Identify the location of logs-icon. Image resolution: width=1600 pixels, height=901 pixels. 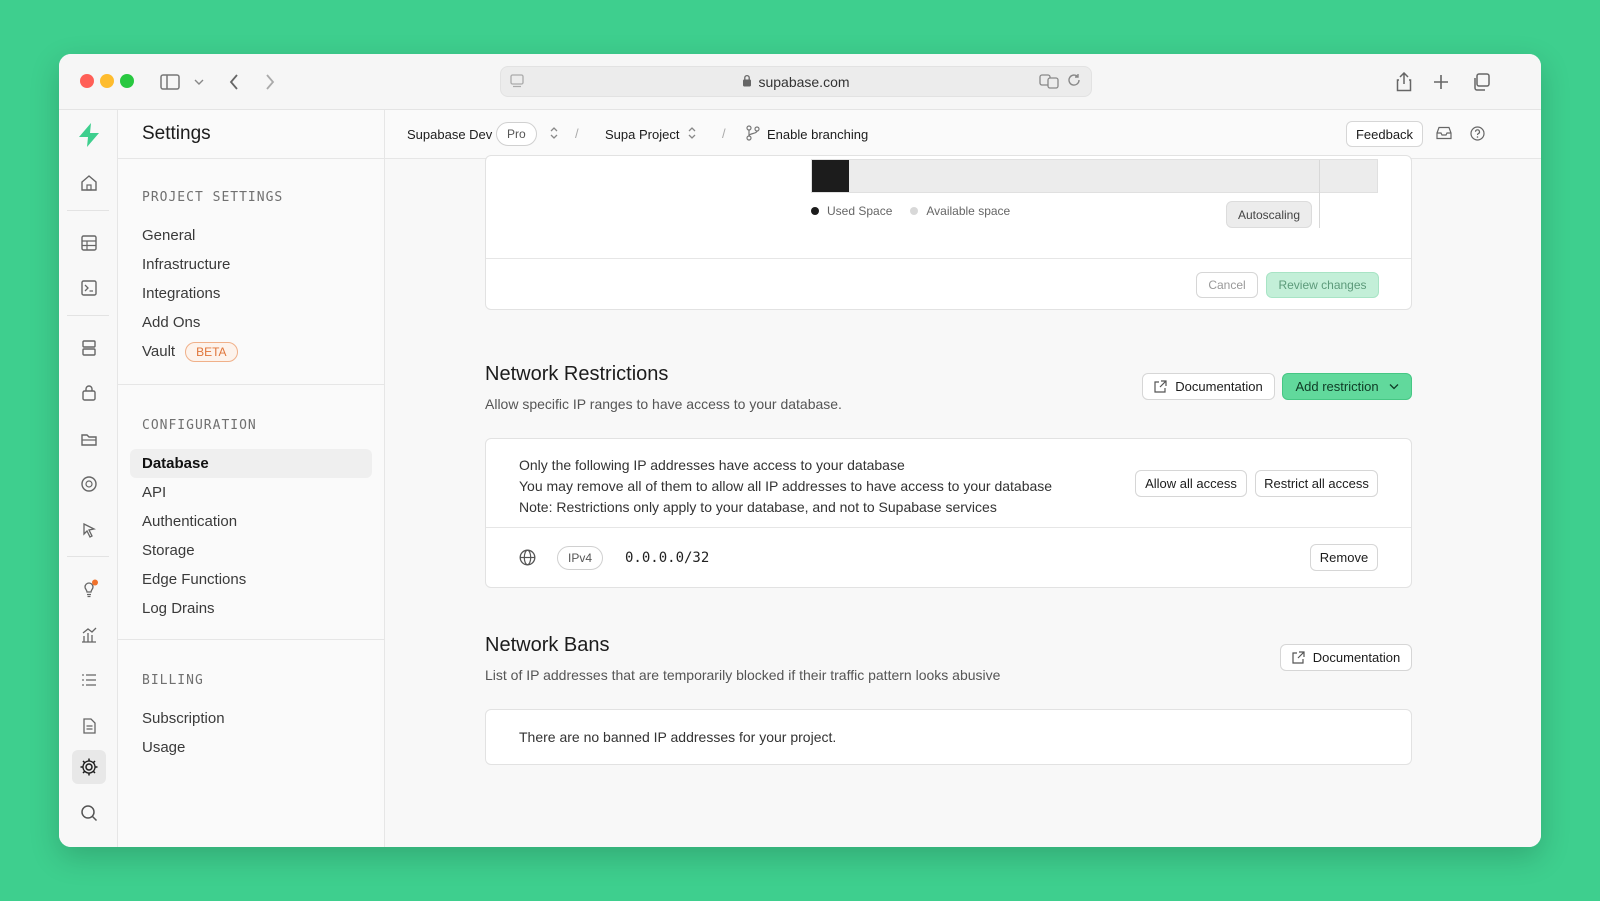
(89, 680).